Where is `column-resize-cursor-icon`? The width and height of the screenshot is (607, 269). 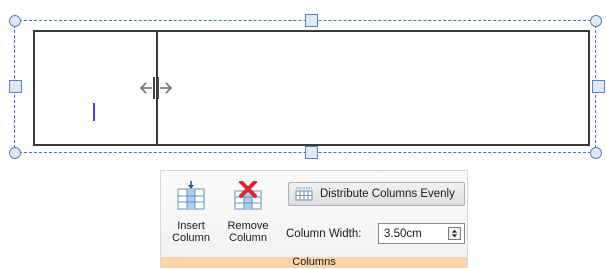
column-resize-cursor-icon is located at coordinates (156, 88).